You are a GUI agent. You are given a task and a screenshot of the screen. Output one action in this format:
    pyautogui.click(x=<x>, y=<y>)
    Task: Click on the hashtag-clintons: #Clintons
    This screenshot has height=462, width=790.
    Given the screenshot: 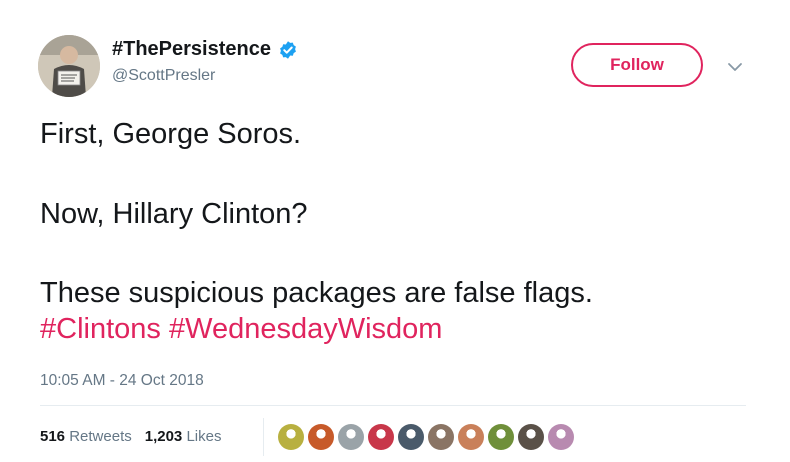 What is the action you would take?
    pyautogui.click(x=100, y=329)
    